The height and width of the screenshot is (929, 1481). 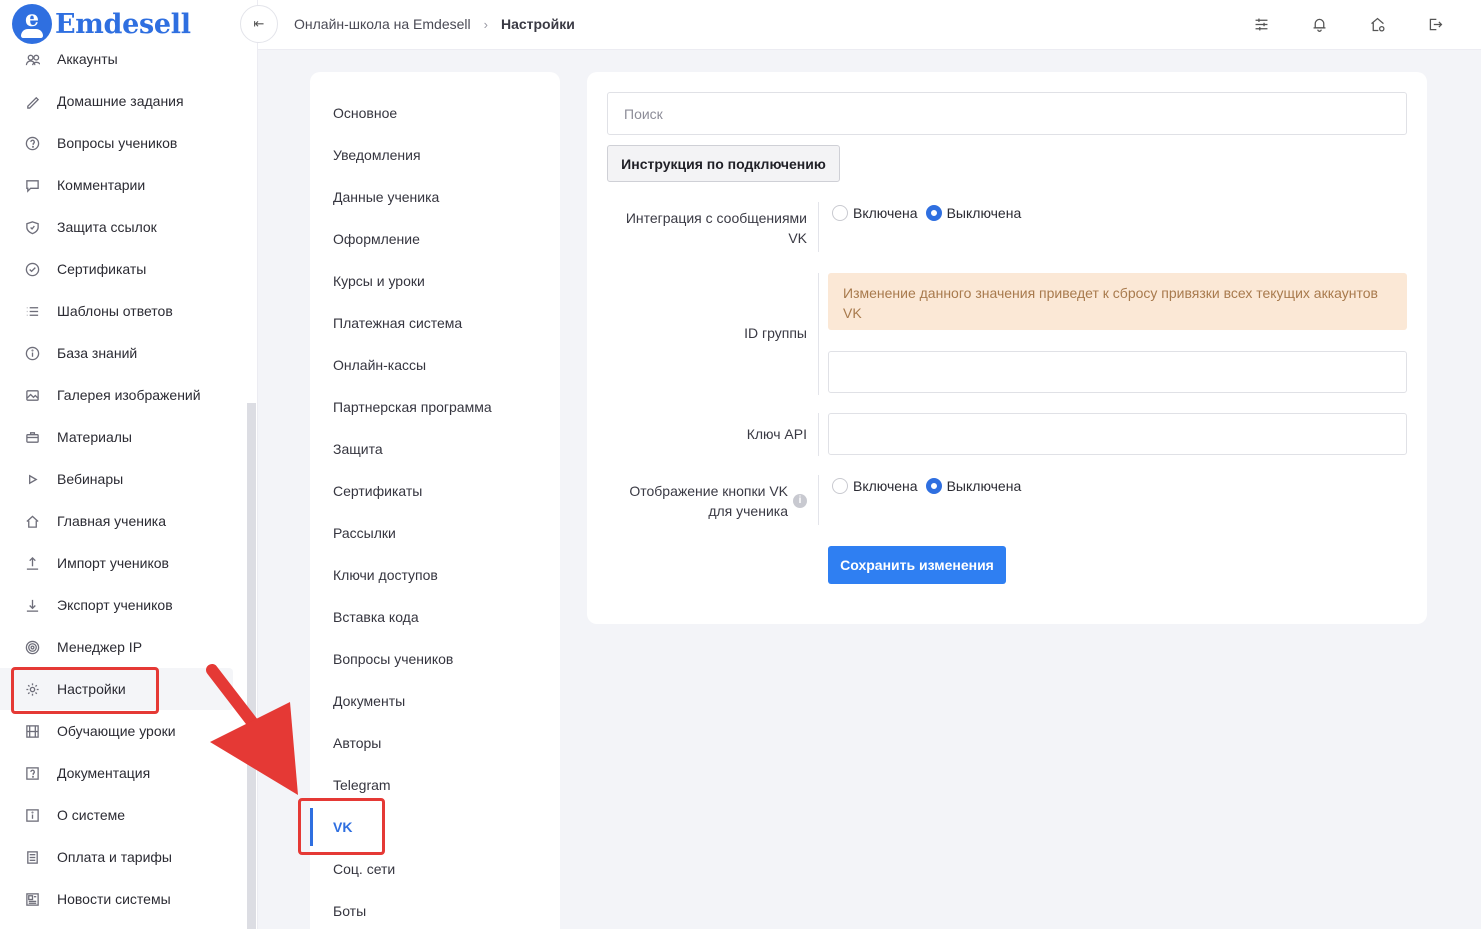 What do you see at coordinates (885, 486) in the screenshot?
I see `show-button-on-label: Включена` at bounding box center [885, 486].